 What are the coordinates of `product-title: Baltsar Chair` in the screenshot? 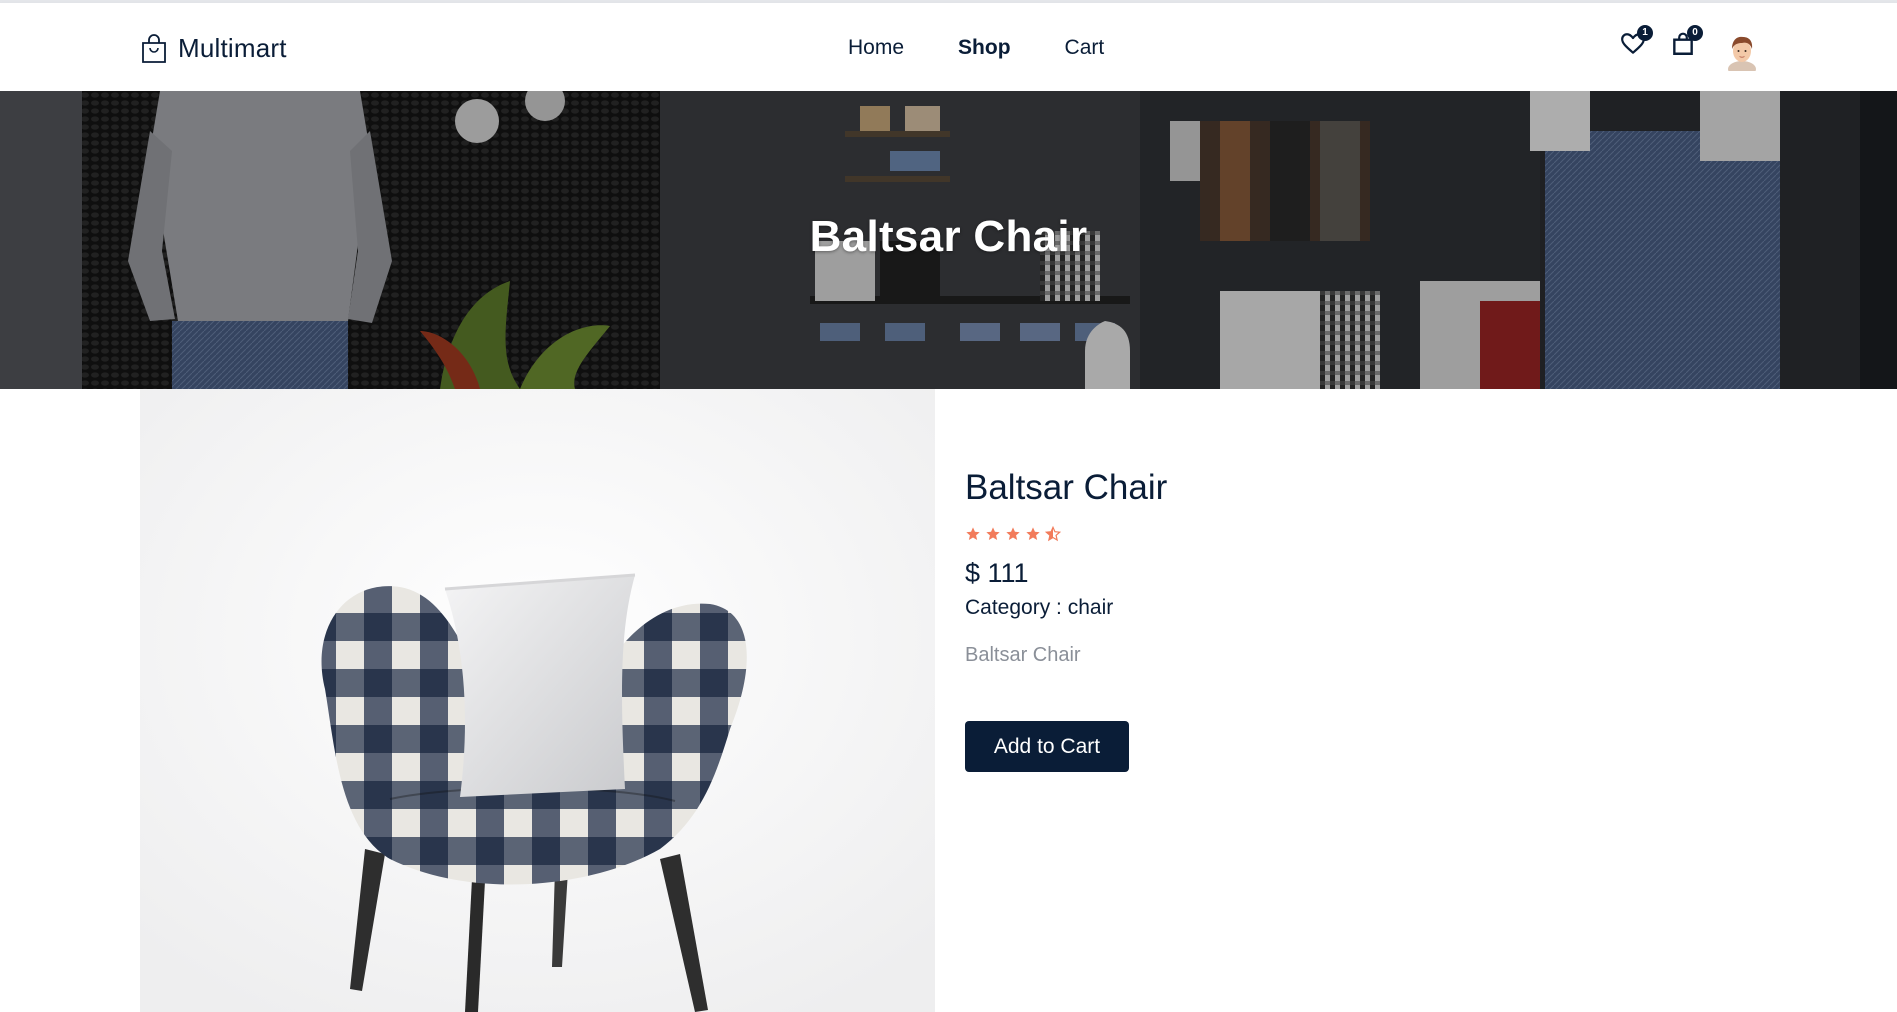 It's located at (1066, 487).